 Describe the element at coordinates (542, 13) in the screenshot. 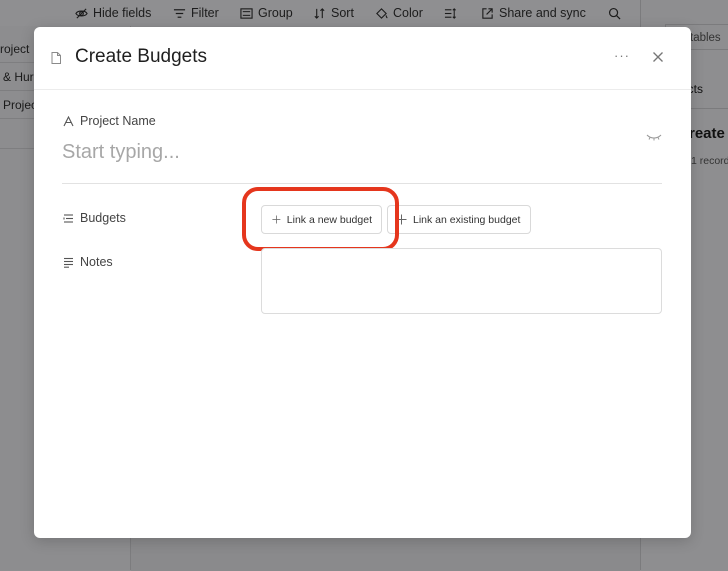

I see `share-sync-label: Share and sync` at that location.